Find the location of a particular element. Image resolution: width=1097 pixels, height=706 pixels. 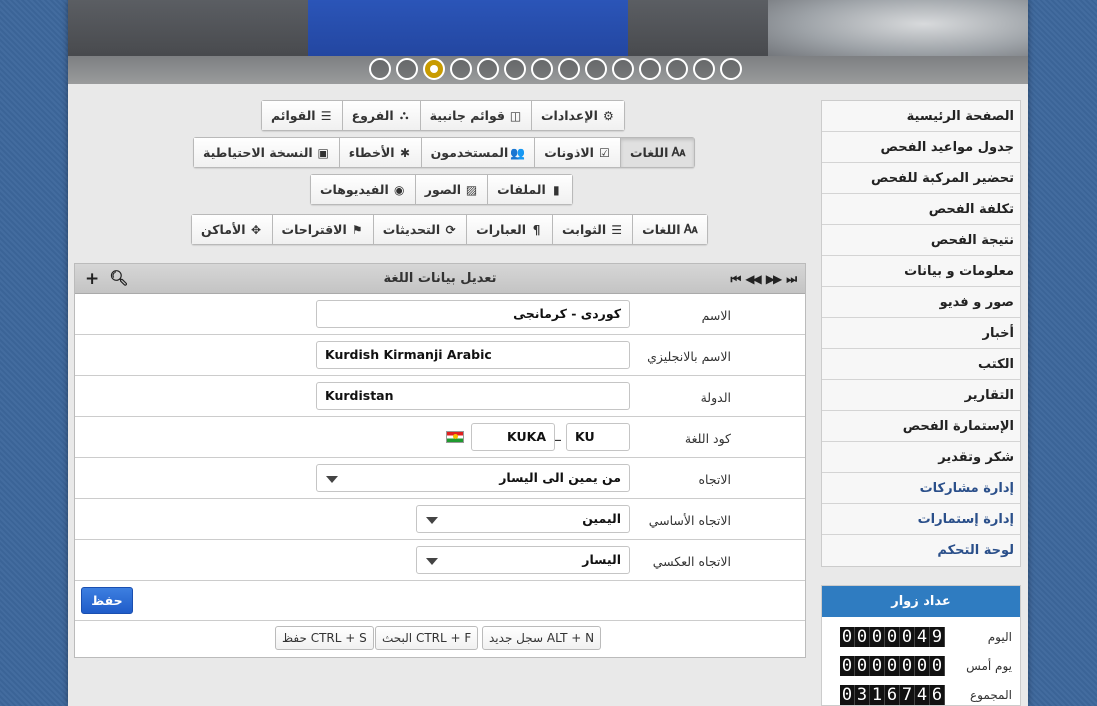

places-button: ✥ الأماكن is located at coordinates (232, 229).